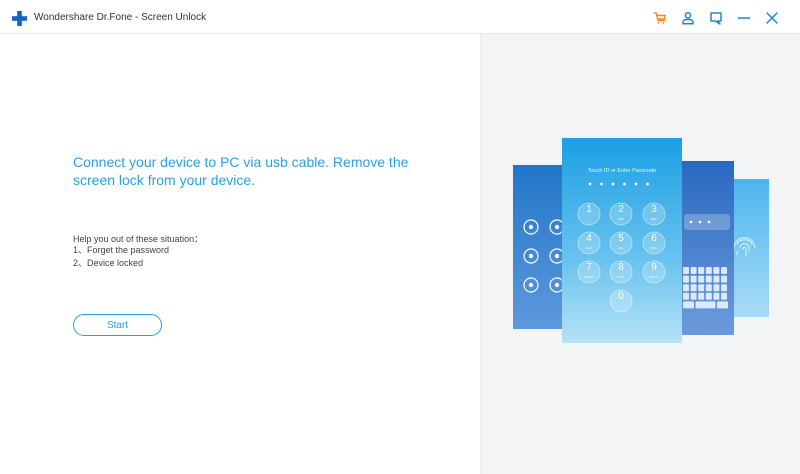 This screenshot has height=474, width=800. Describe the element at coordinates (621, 296) in the screenshot. I see `keypad-key-0: 0` at that location.